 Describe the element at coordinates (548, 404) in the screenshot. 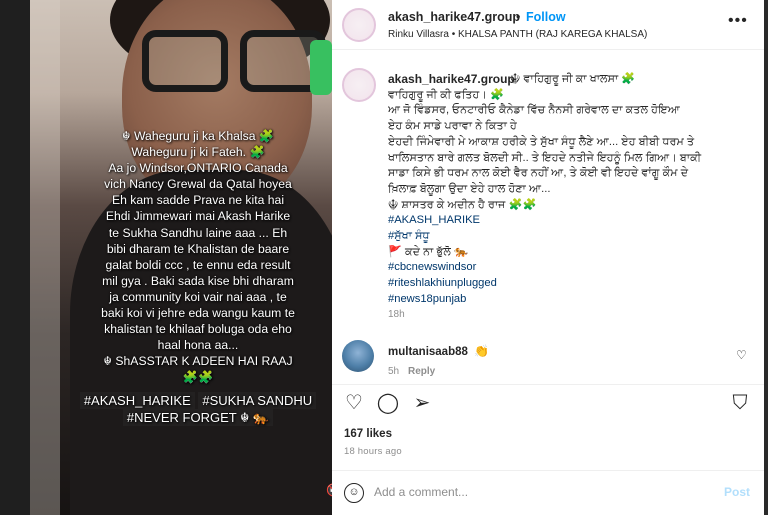

I see `post-actions: ♡ ◯ ➢ ⛉` at that location.